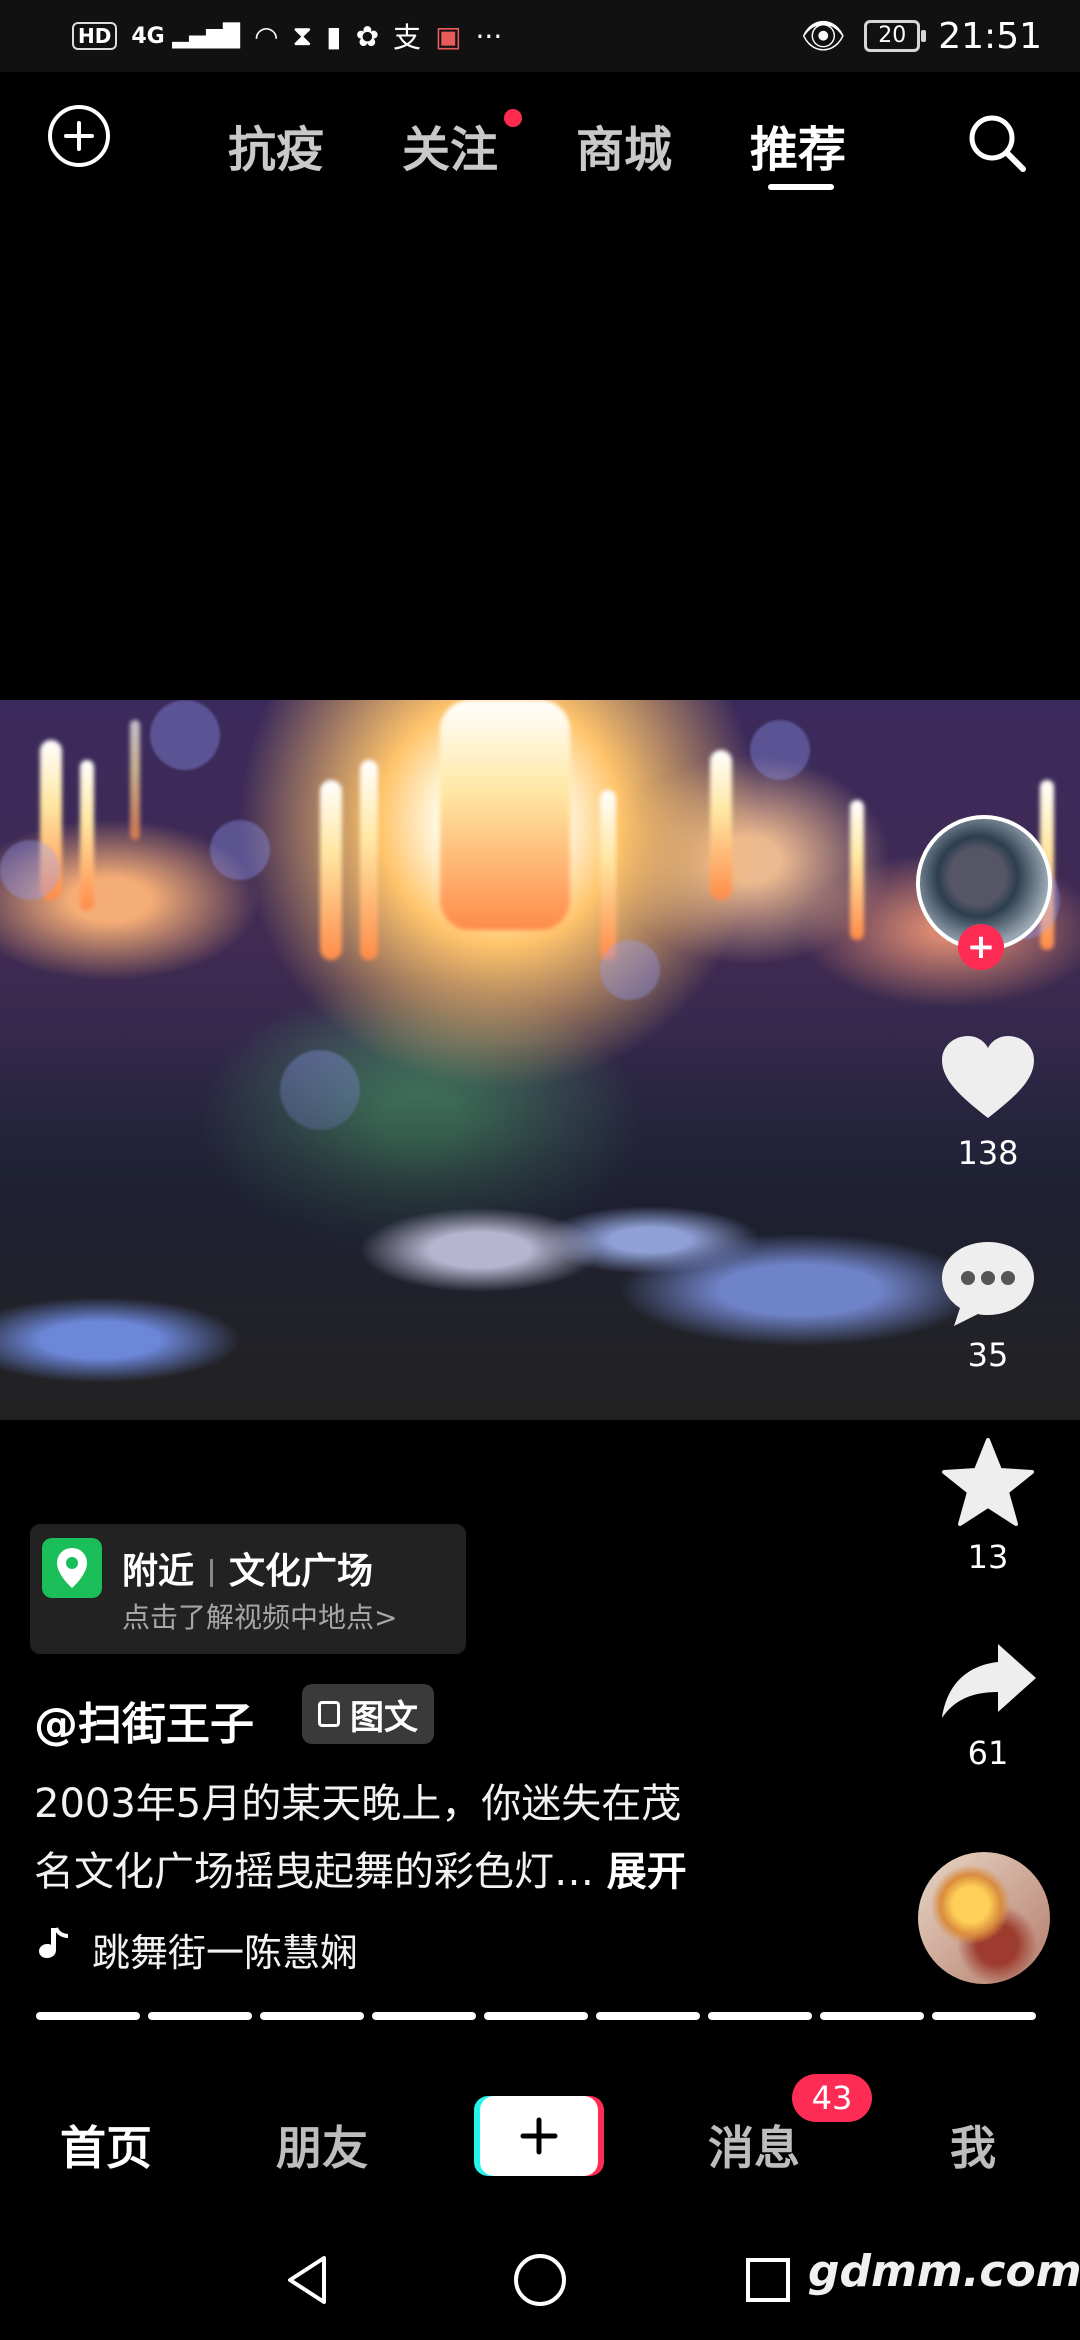  What do you see at coordinates (832, 2098) in the screenshot?
I see `messages-badge: 43` at bounding box center [832, 2098].